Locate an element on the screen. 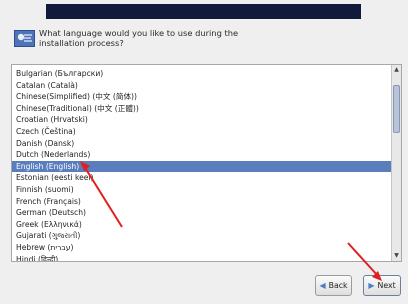 This screenshot has height=304, width=408. next-button-label: Next is located at coordinates (386, 285).